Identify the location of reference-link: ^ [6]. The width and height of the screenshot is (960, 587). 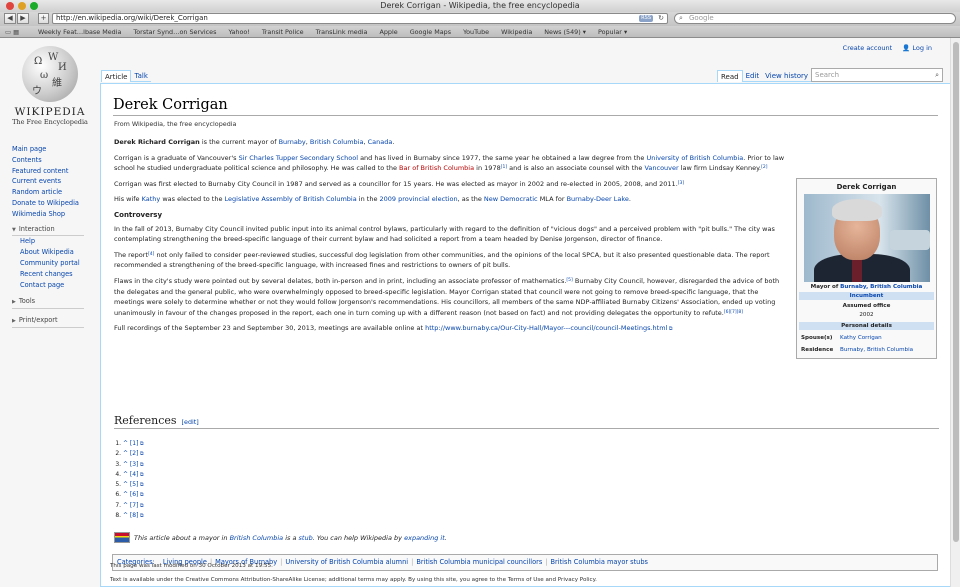
(130, 494).